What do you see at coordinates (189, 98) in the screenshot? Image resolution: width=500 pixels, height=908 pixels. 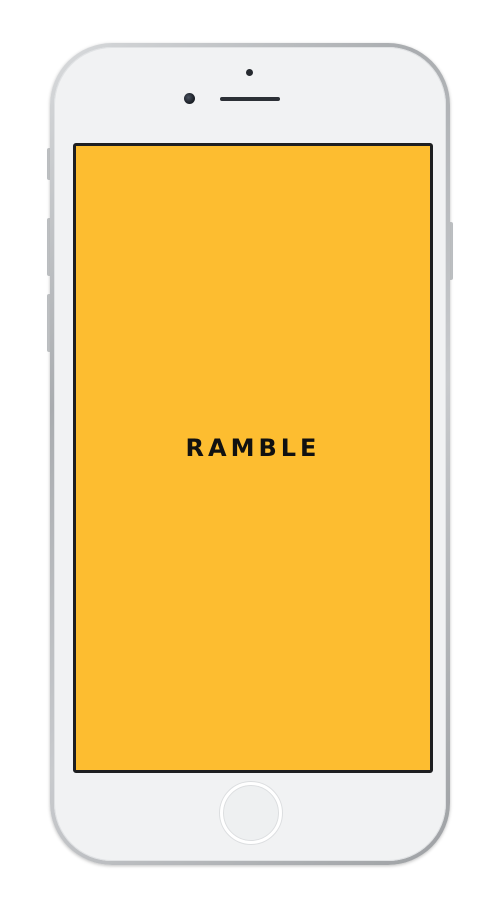 I see `front-camera-icon` at bounding box center [189, 98].